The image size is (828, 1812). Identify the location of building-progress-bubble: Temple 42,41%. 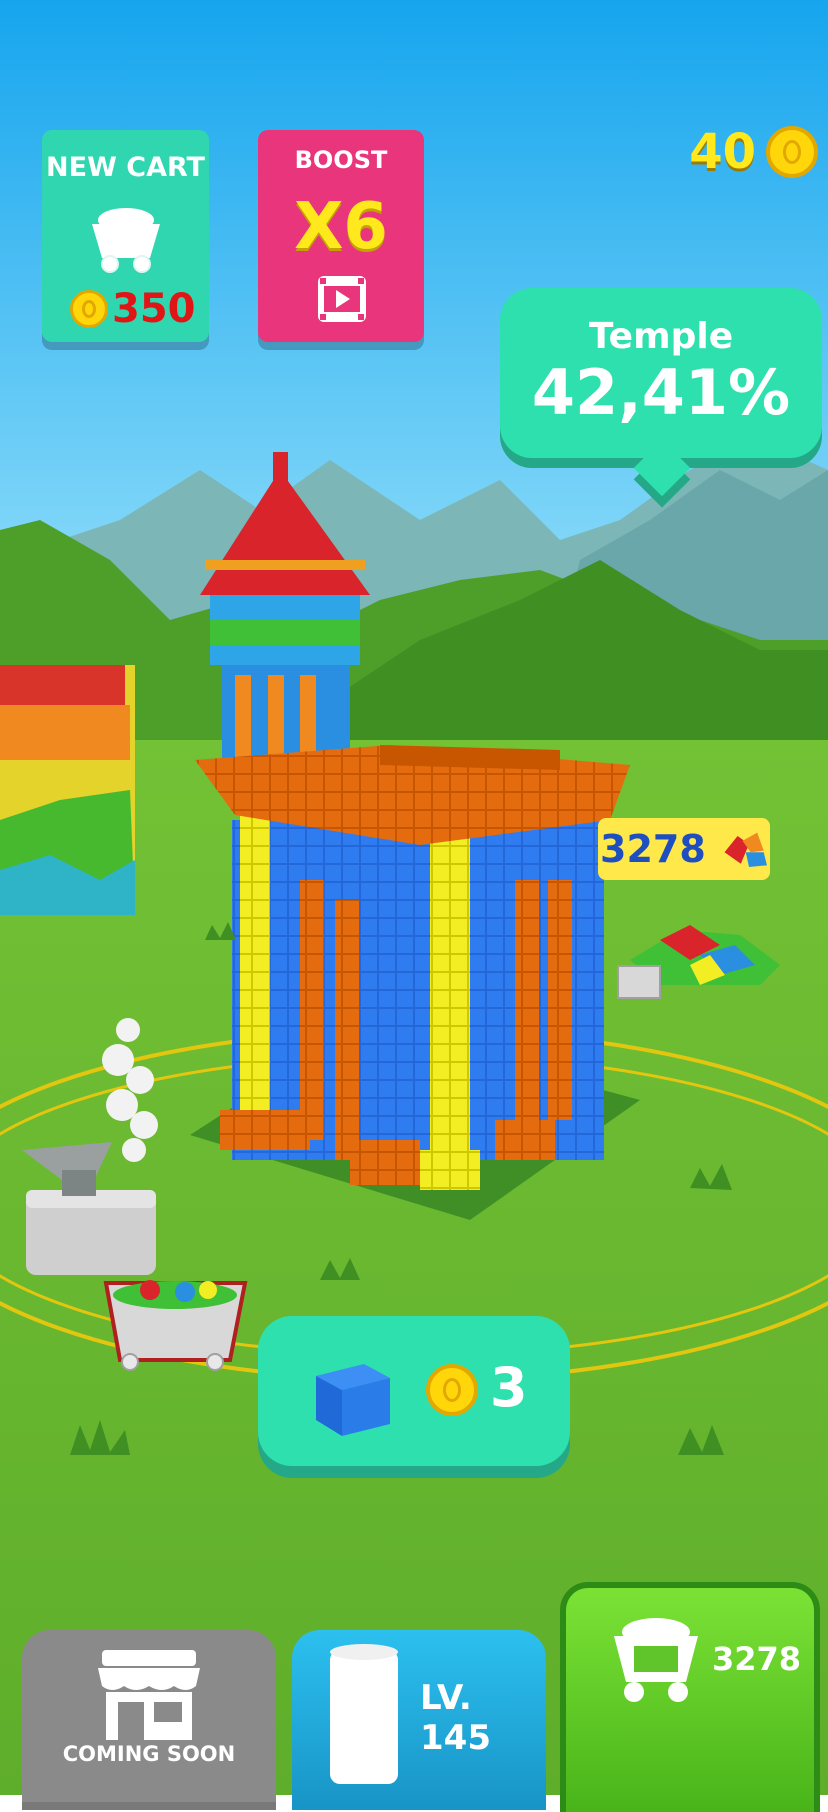
(661, 392).